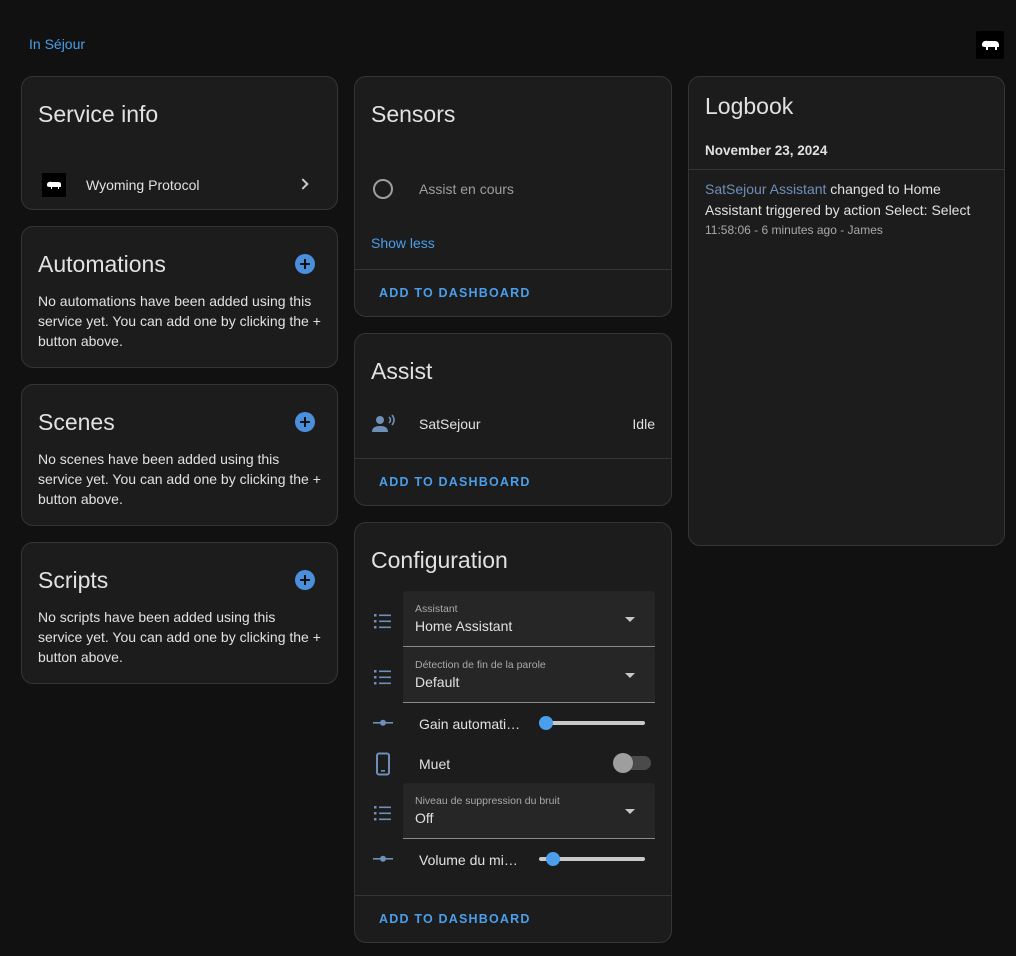  Describe the element at coordinates (436, 609) in the screenshot. I see `assistant-select-label: Assistant` at that location.